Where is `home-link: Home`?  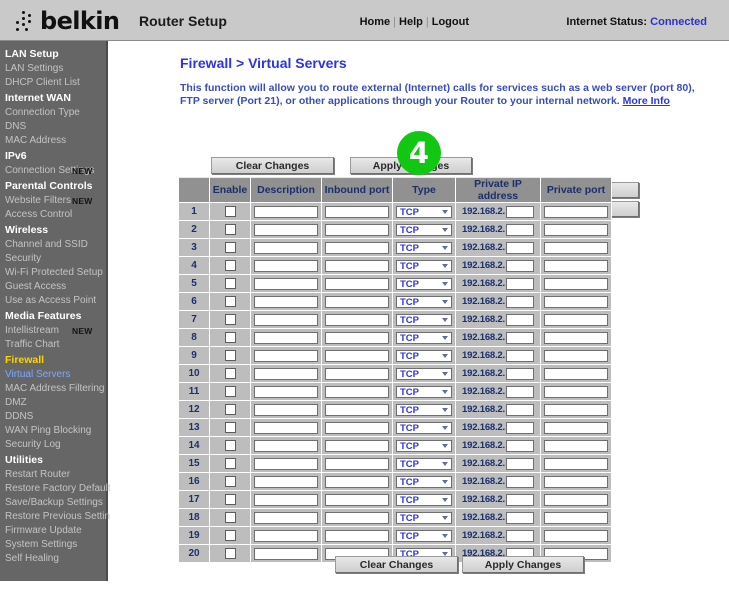
home-link: Home is located at coordinates (375, 22).